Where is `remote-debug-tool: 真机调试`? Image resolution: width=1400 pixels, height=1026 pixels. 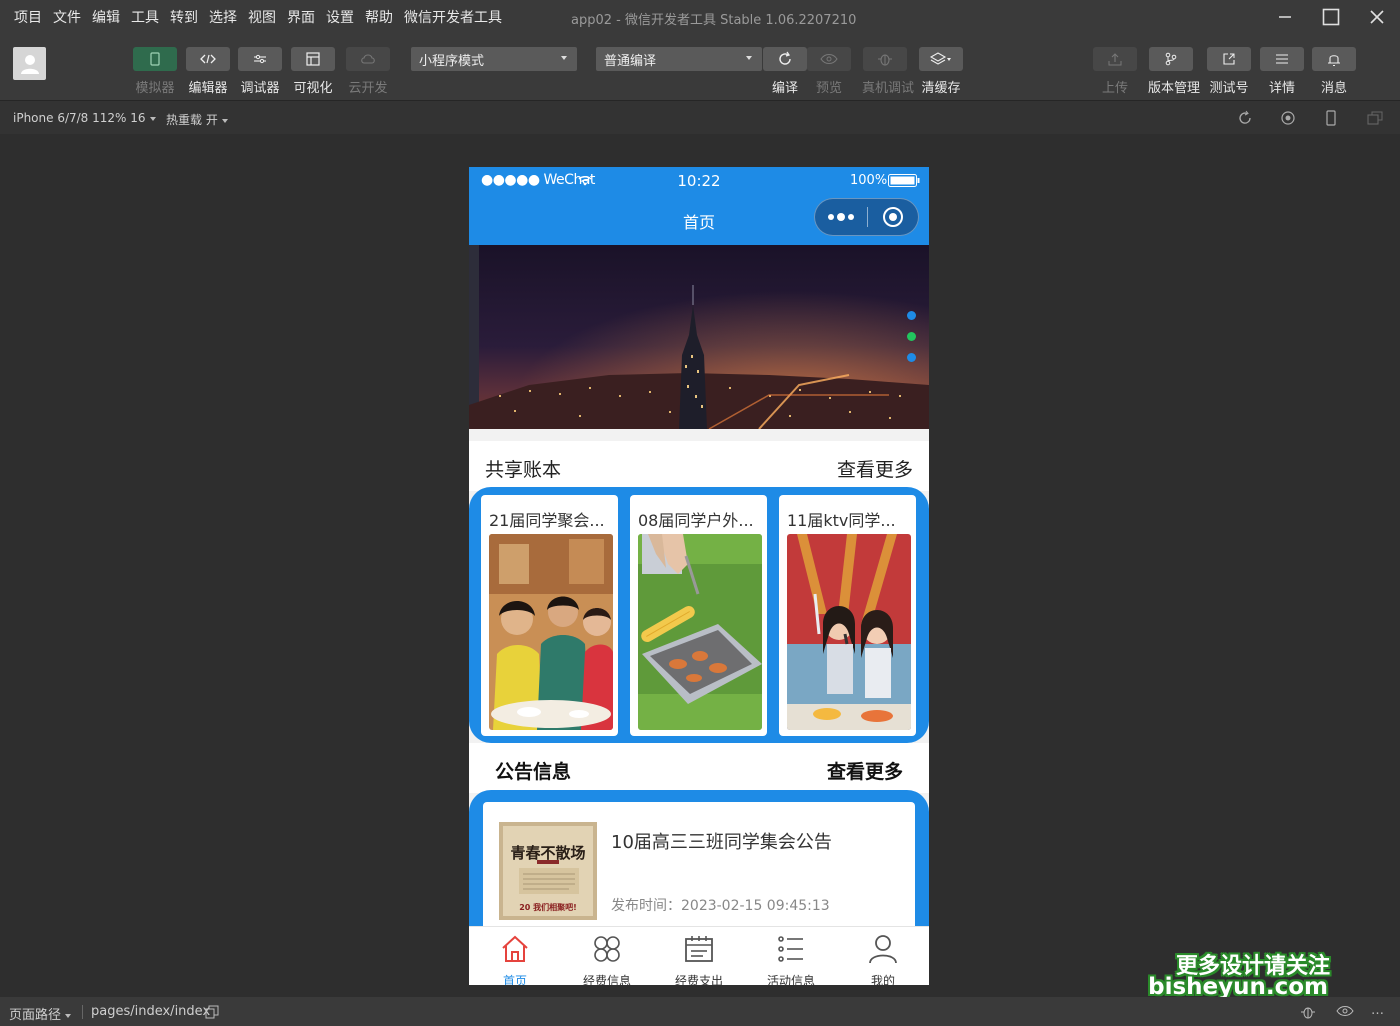 remote-debug-tool: 真机调试 is located at coordinates (888, 71).